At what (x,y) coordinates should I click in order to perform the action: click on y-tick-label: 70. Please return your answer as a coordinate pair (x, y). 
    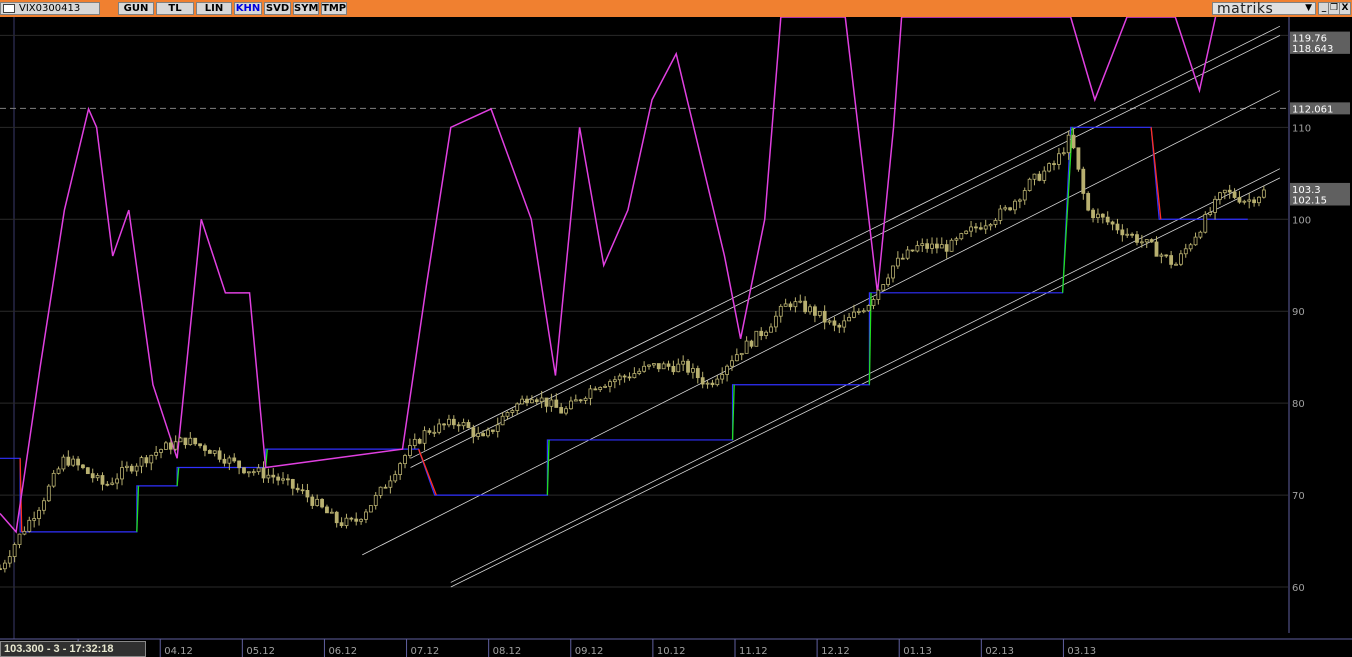
    Looking at the image, I should click on (1298, 496).